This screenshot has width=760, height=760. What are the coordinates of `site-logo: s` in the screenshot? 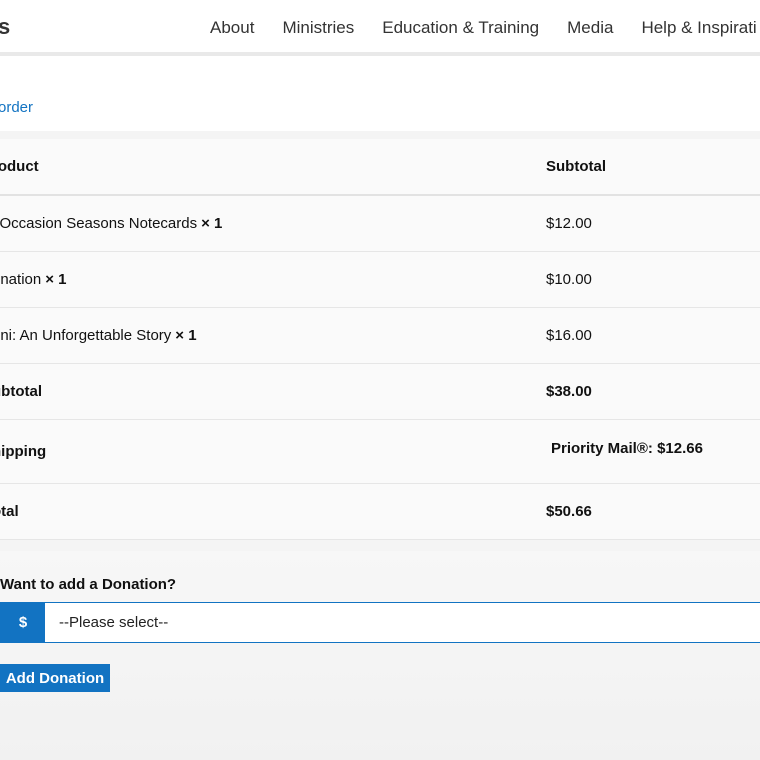 It's located at (5, 27).